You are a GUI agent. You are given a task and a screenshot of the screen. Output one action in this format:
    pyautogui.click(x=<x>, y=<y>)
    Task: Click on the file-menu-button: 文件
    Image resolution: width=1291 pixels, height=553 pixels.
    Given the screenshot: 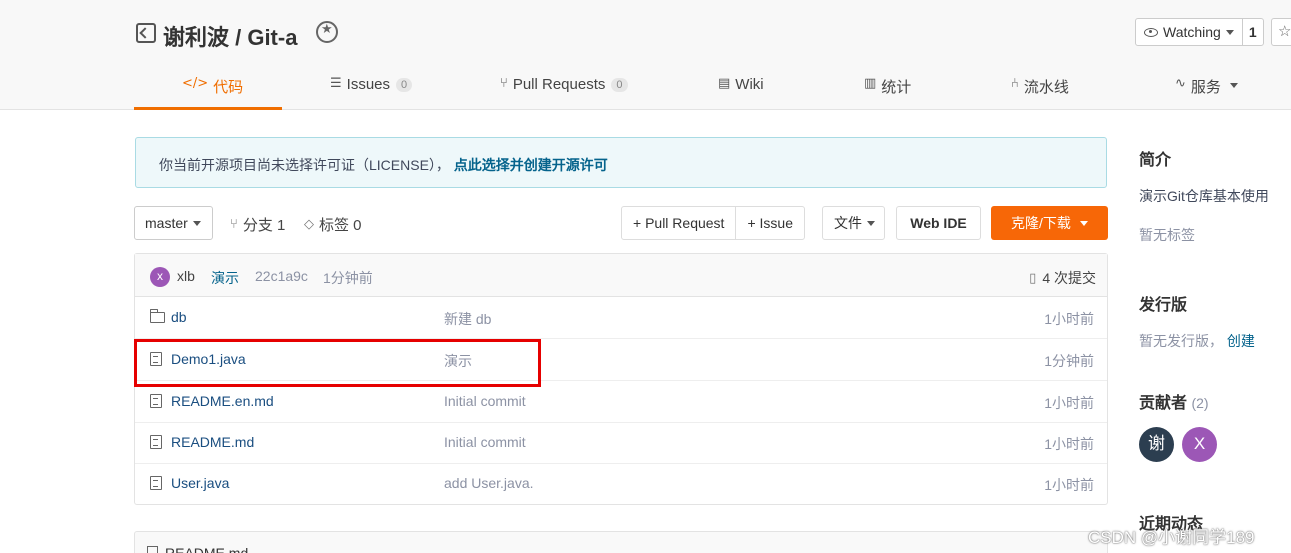 What is the action you would take?
    pyautogui.click(x=853, y=223)
    